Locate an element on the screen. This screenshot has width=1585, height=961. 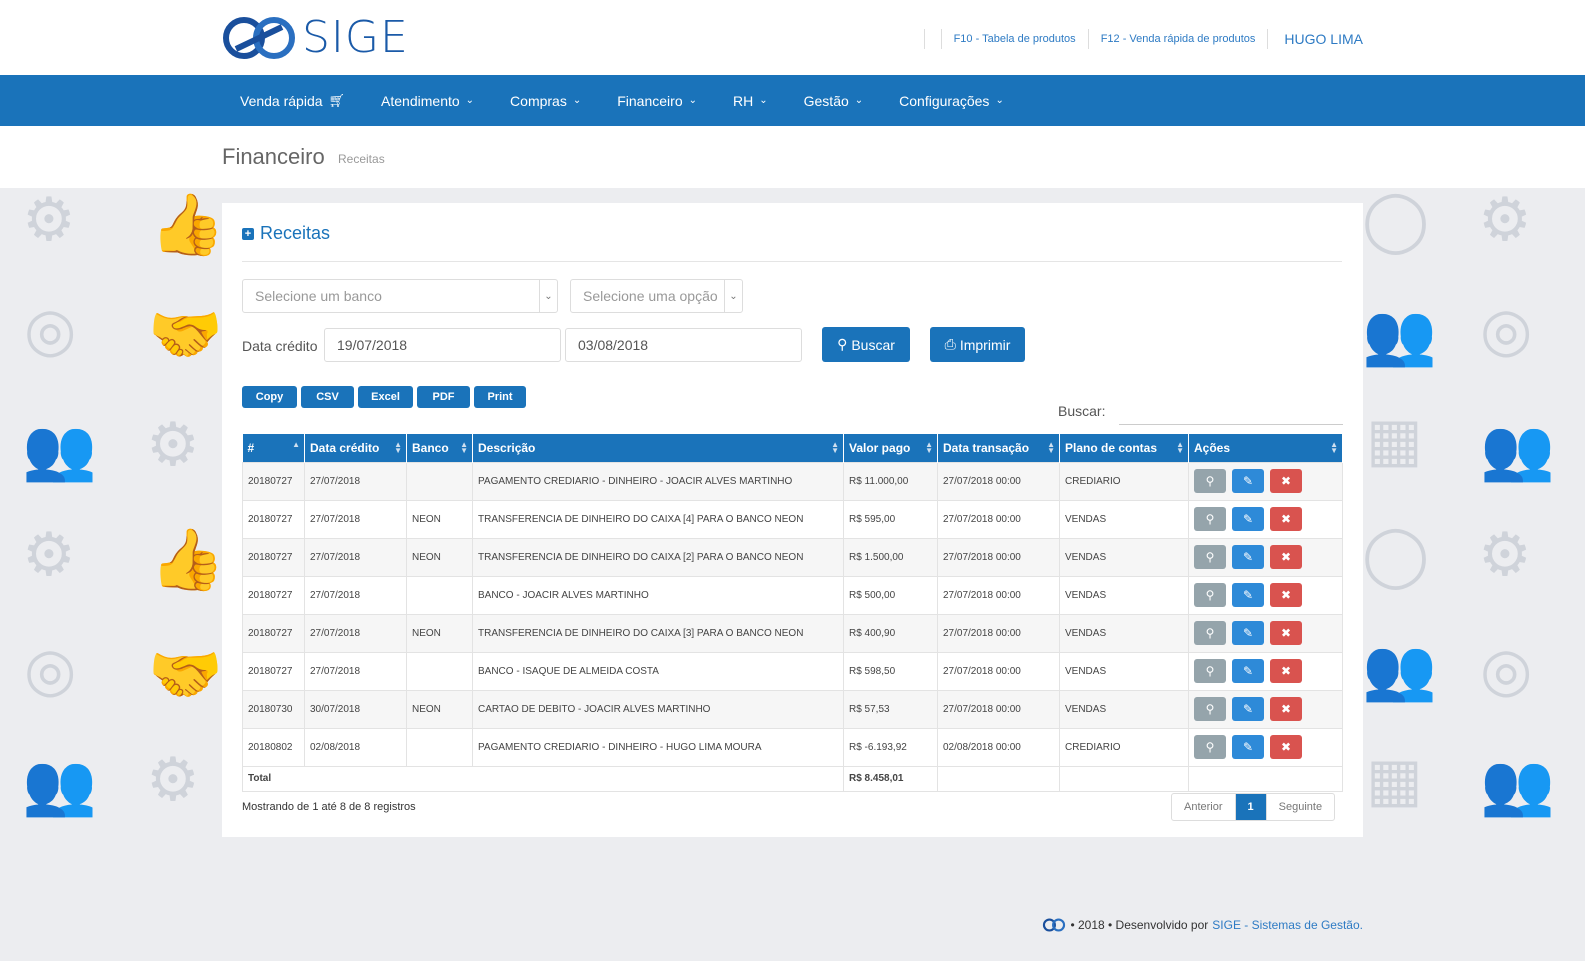
user-menu: HUGO LIMA is located at coordinates (1323, 39).